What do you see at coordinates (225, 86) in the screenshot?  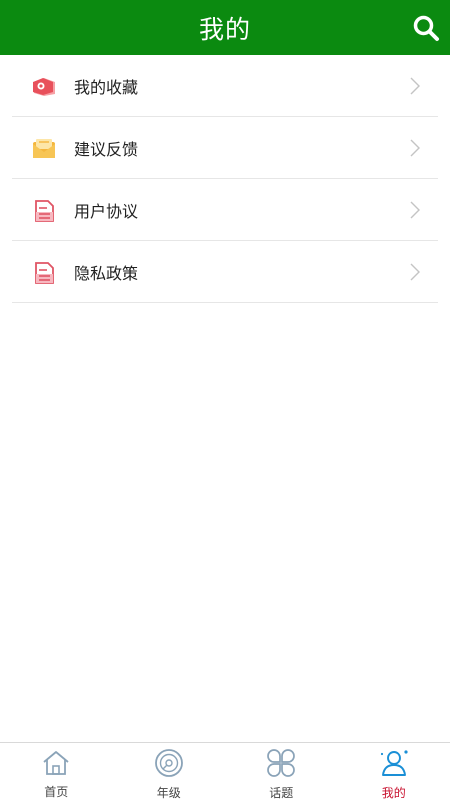 I see `menu-item-favorites: 我的收藏` at bounding box center [225, 86].